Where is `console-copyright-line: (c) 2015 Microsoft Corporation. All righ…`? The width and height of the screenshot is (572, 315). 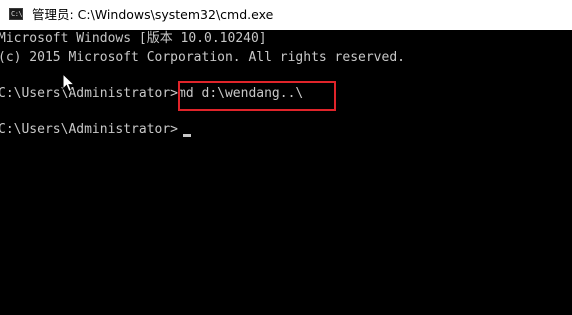
console-copyright-line: (c) 2015 Microsoft Corporation. All righ… is located at coordinates (202, 57).